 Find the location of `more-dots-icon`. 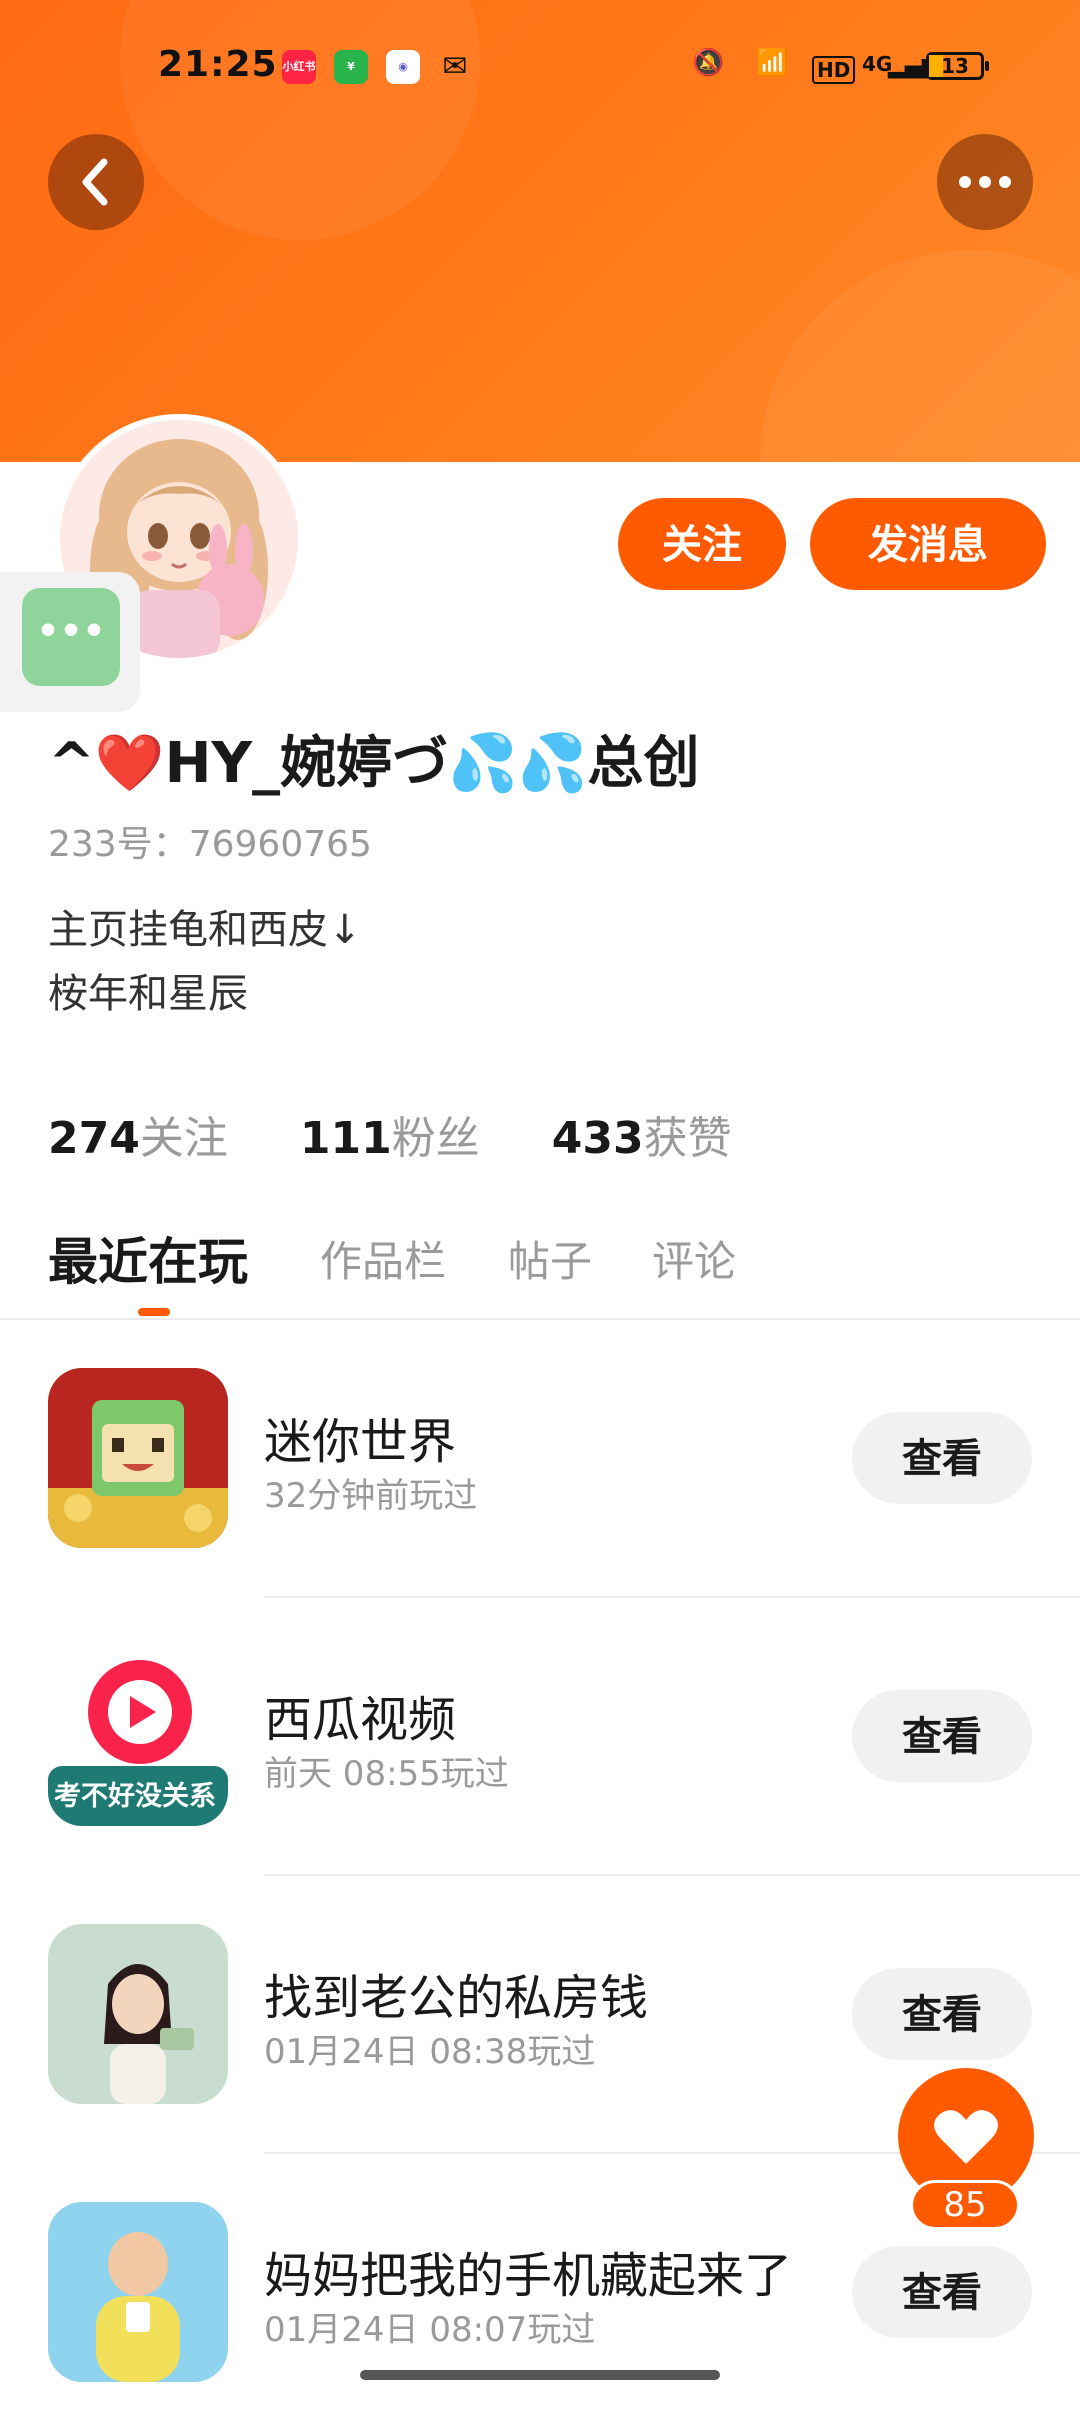

more-dots-icon is located at coordinates (985, 182).